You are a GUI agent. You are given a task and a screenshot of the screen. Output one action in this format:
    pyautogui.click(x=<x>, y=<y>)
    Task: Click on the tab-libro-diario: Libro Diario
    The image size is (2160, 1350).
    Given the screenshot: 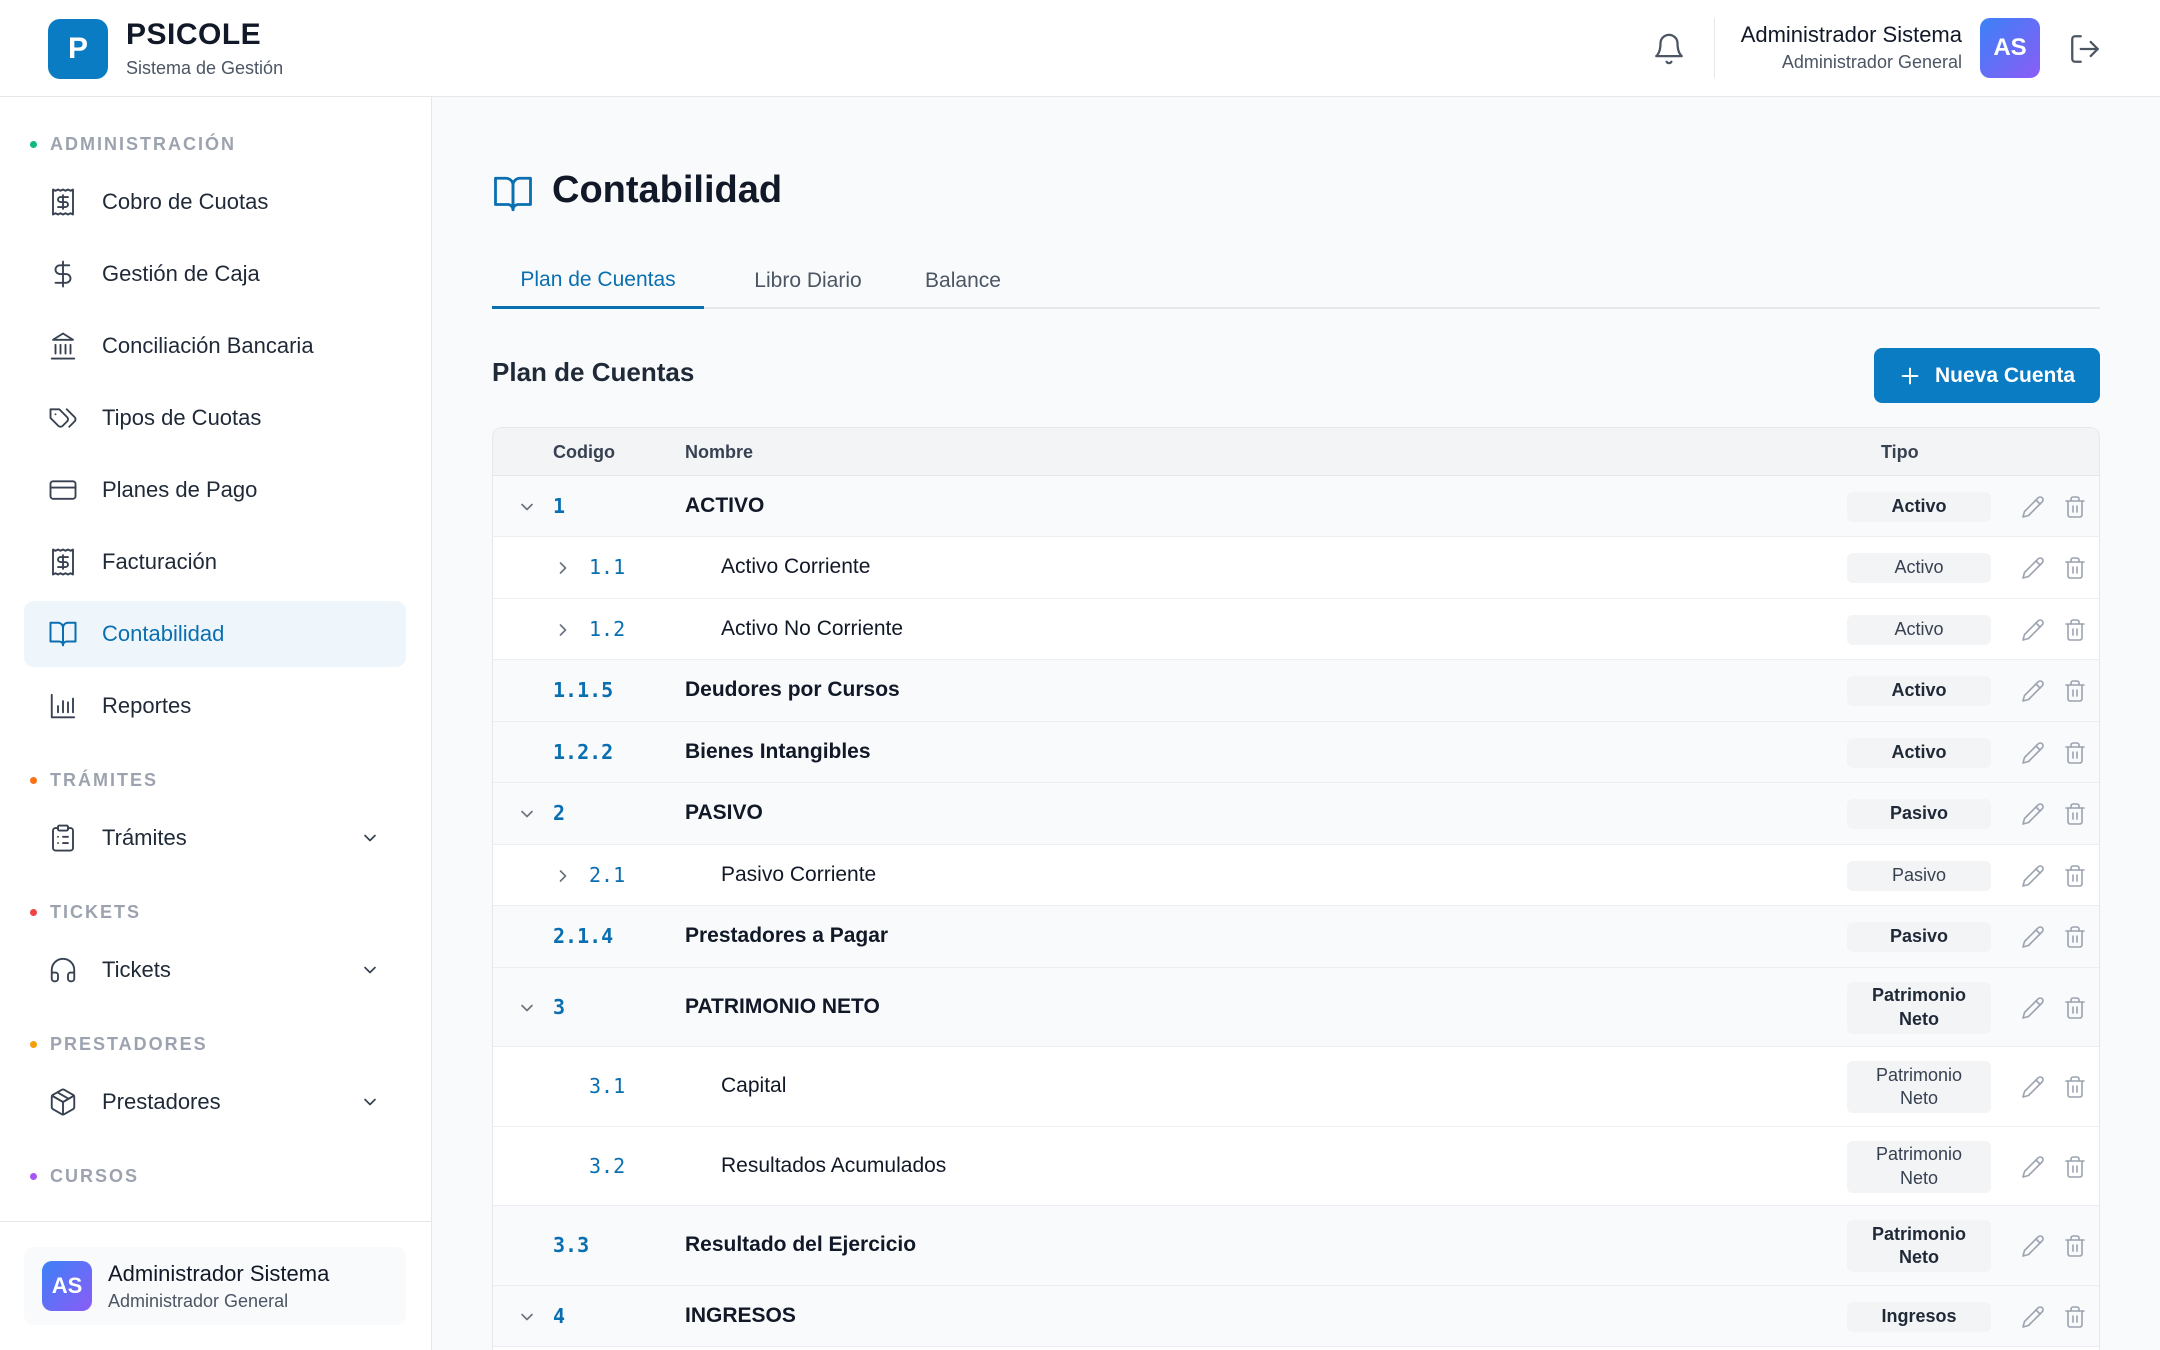 What is the action you would take?
    pyautogui.click(x=808, y=281)
    